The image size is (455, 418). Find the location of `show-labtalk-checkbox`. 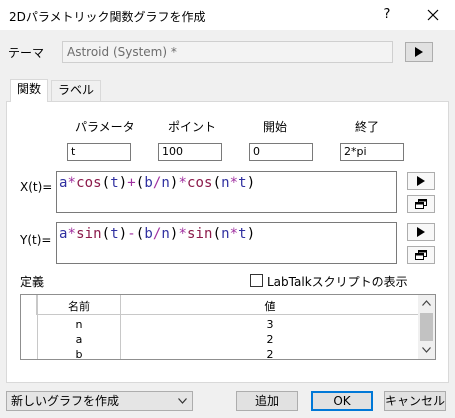

show-labtalk-checkbox is located at coordinates (256, 280).